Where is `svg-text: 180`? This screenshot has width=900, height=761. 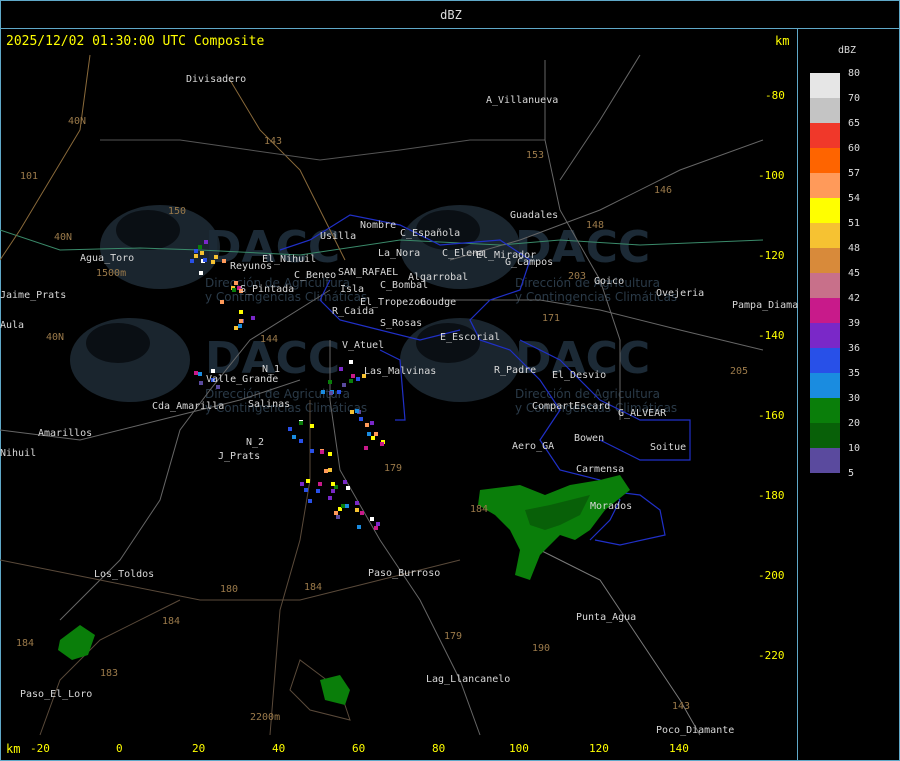
svg-text: 180 is located at coordinates (229, 589).